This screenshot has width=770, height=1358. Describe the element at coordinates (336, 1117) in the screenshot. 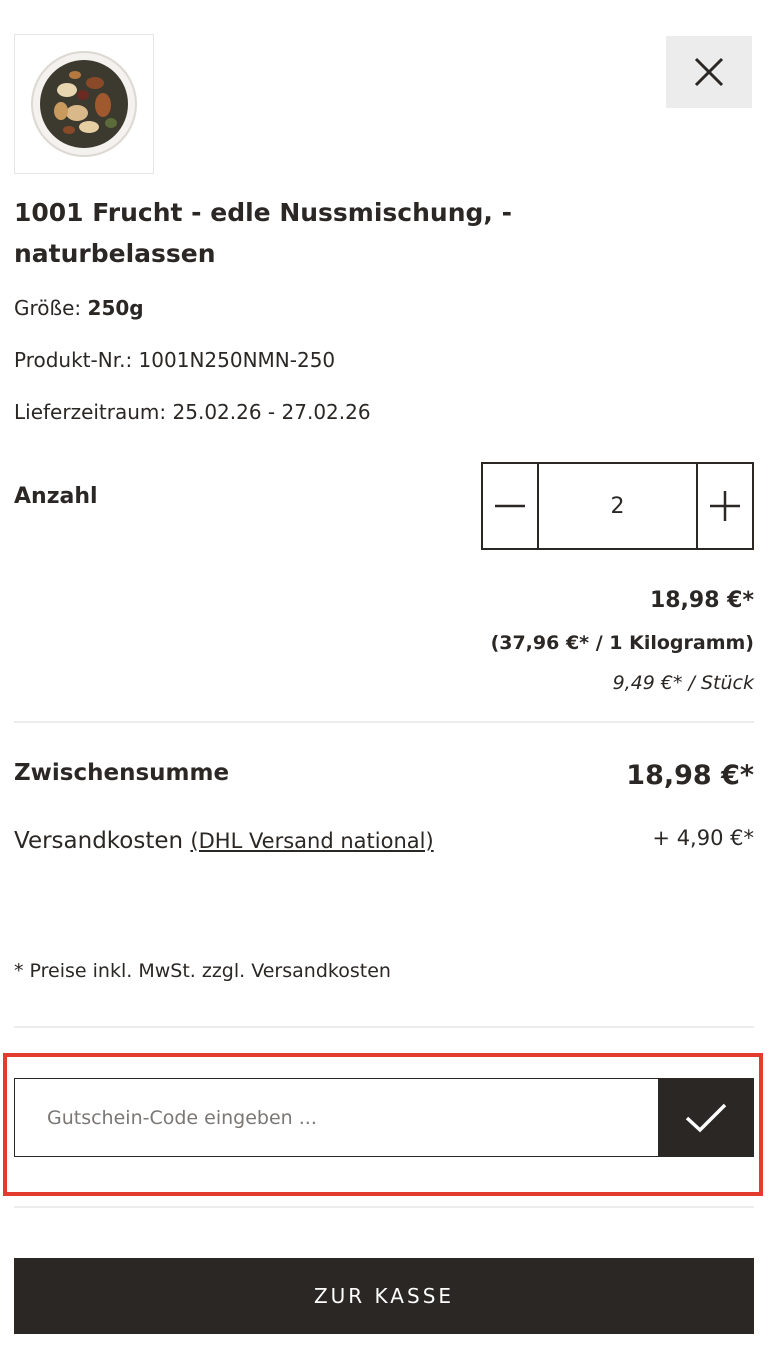

I see `voucher-code-input` at that location.